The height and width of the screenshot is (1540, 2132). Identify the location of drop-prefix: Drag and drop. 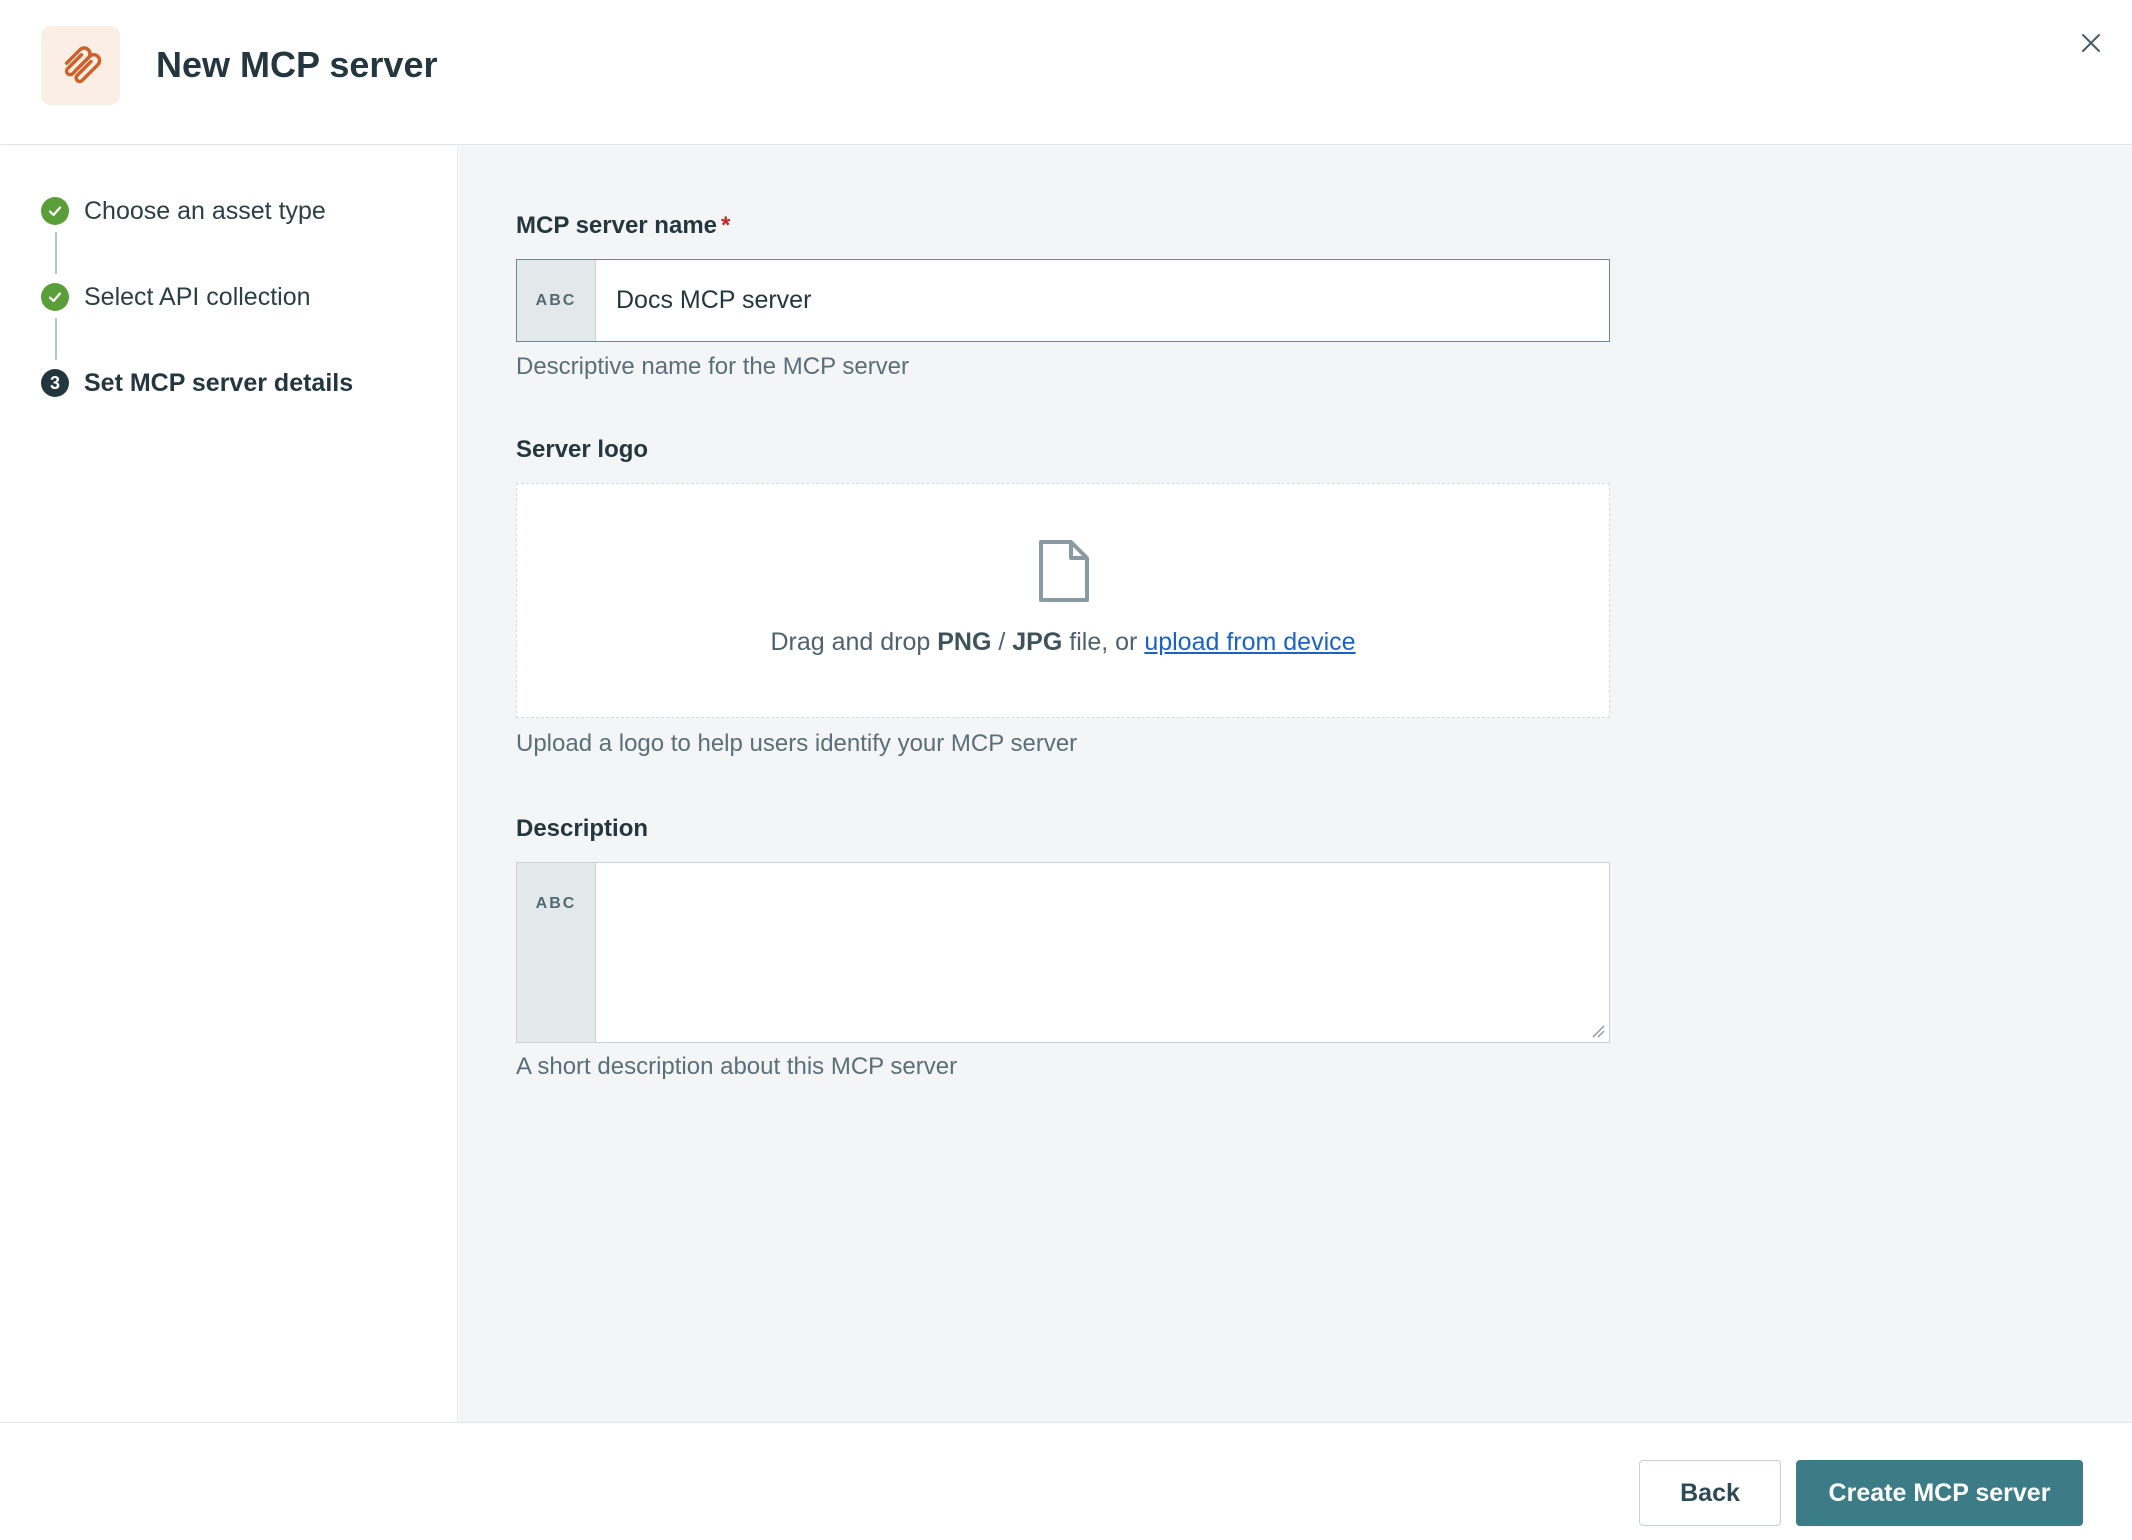
(850, 642).